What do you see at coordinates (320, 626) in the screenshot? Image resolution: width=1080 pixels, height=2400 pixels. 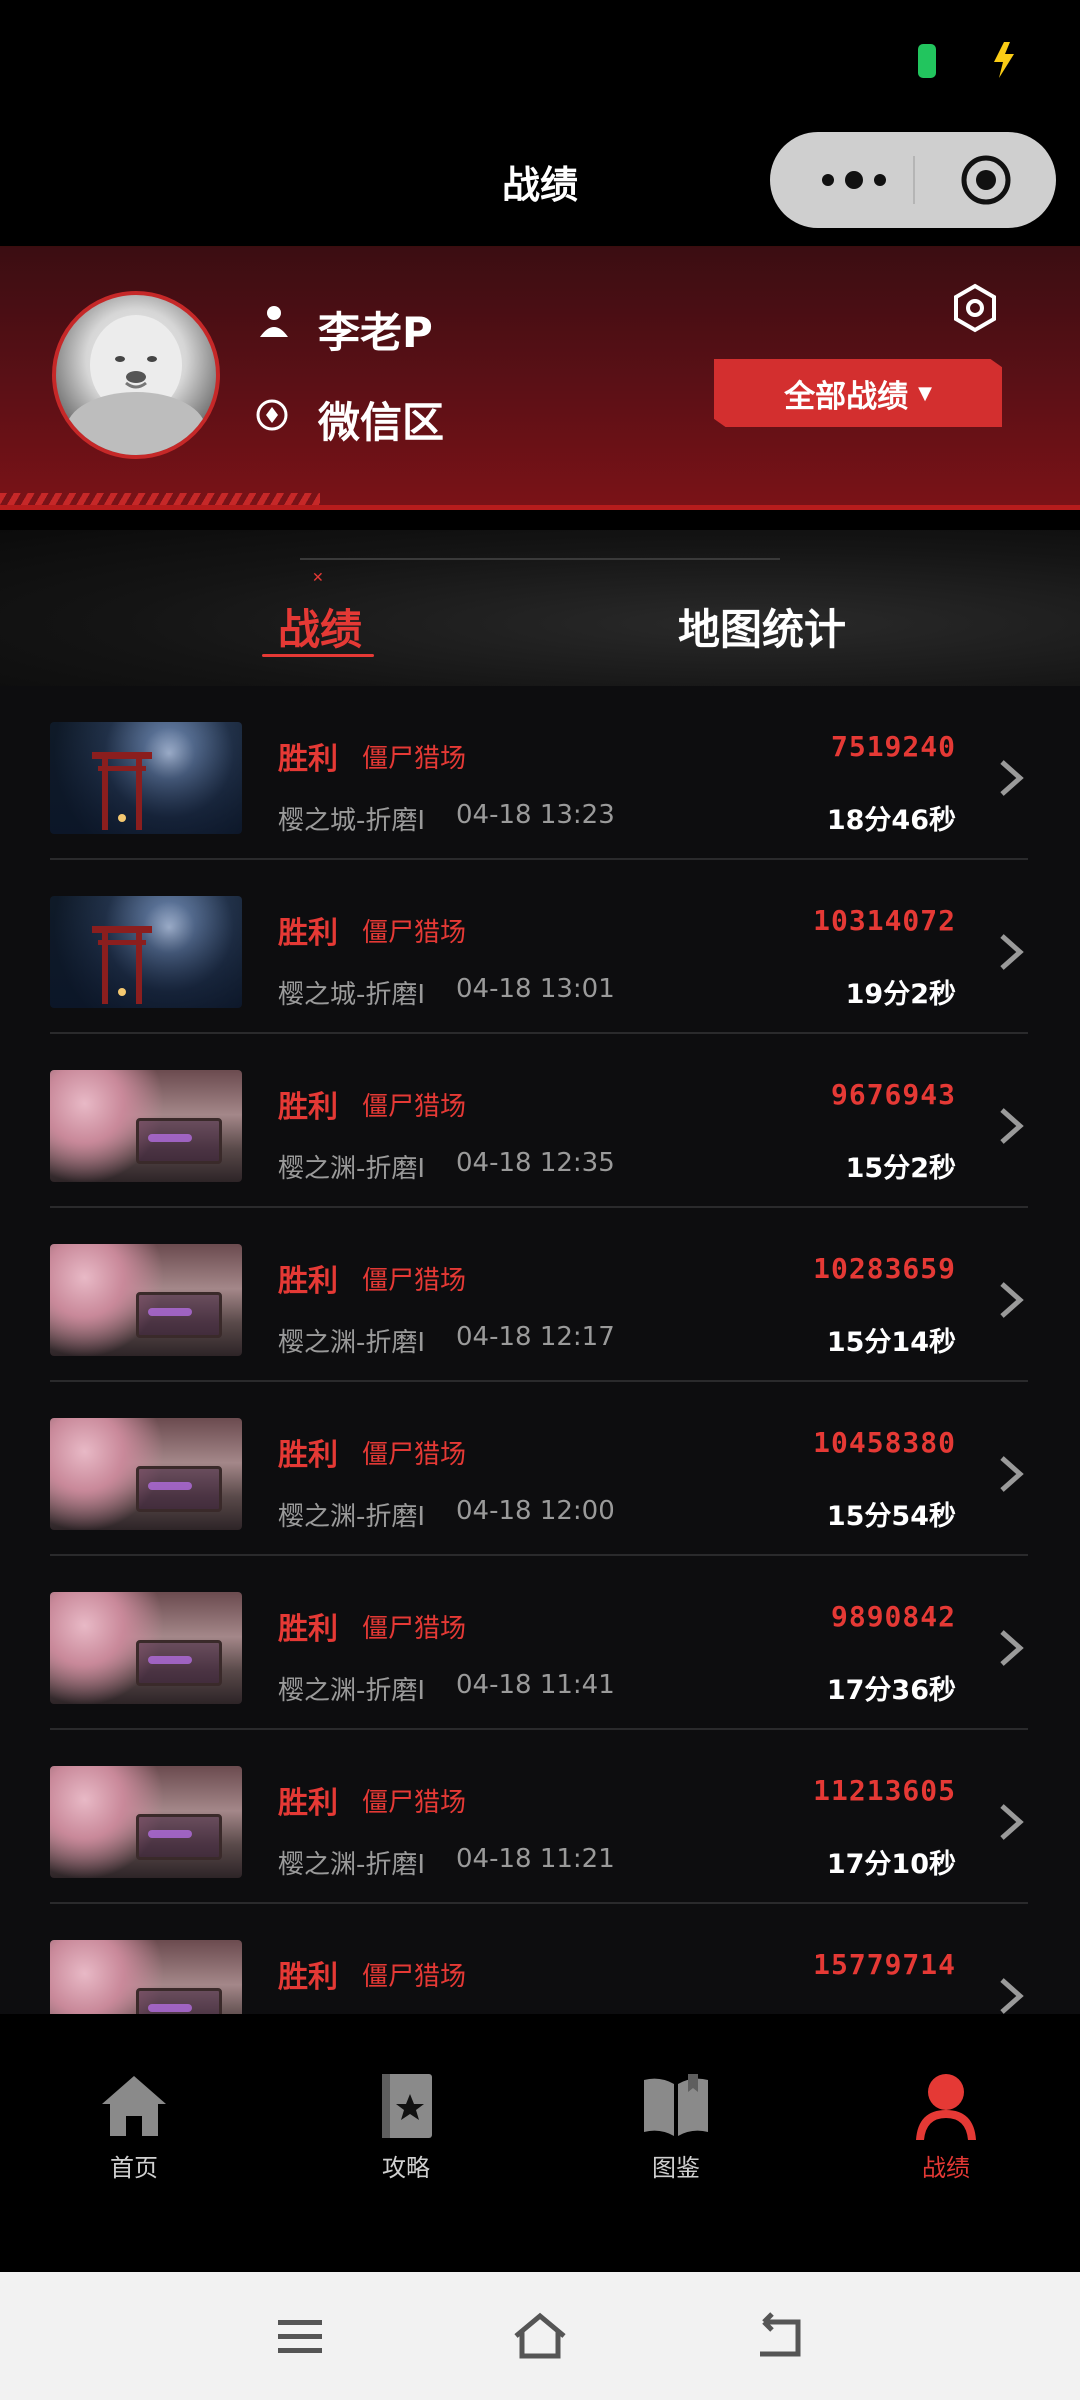 I see `tab-records: 战绩` at bounding box center [320, 626].